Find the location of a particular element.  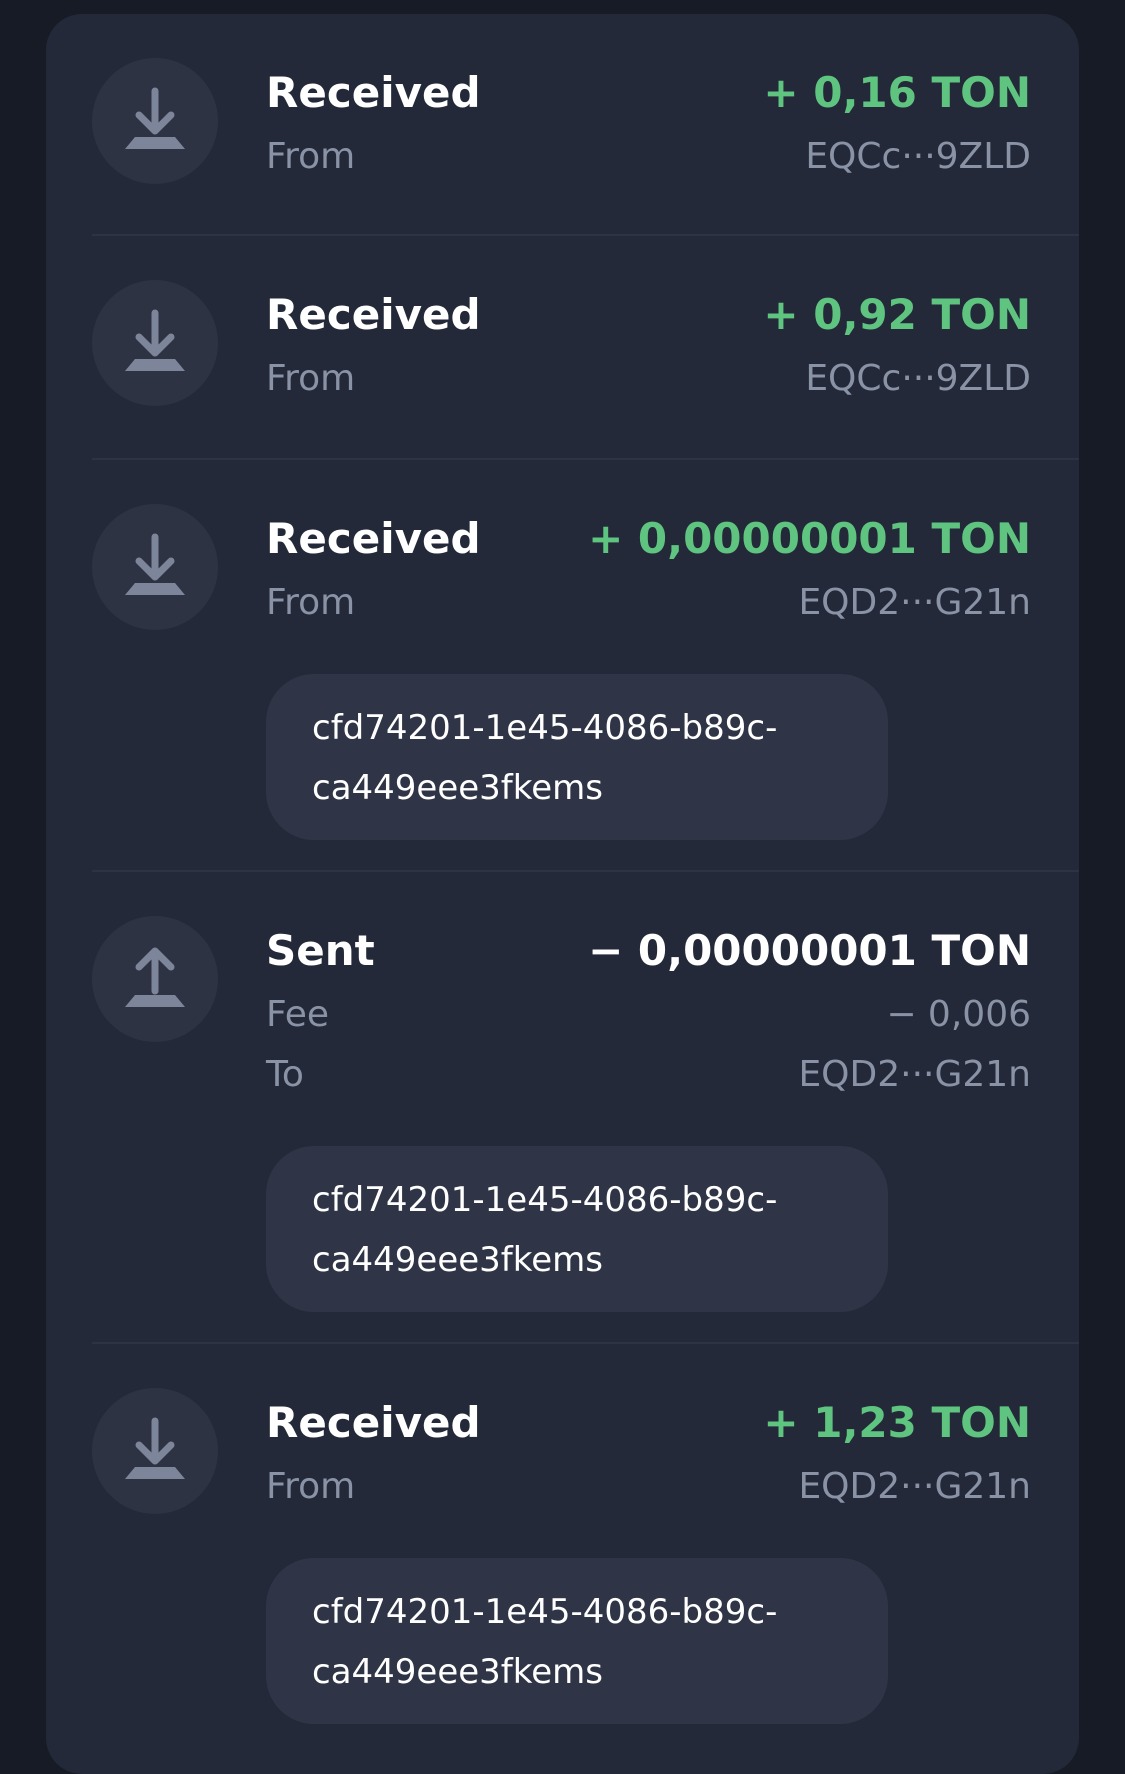

transaction-amount: + 1,23 TON is located at coordinates (897, 1422).